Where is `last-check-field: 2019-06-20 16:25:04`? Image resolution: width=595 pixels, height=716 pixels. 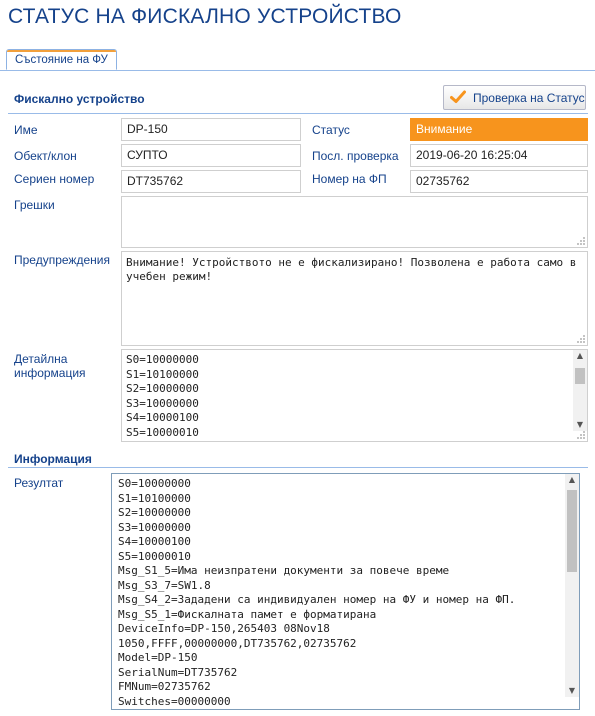
last-check-field: 2019-06-20 16:25:04 is located at coordinates (499, 155).